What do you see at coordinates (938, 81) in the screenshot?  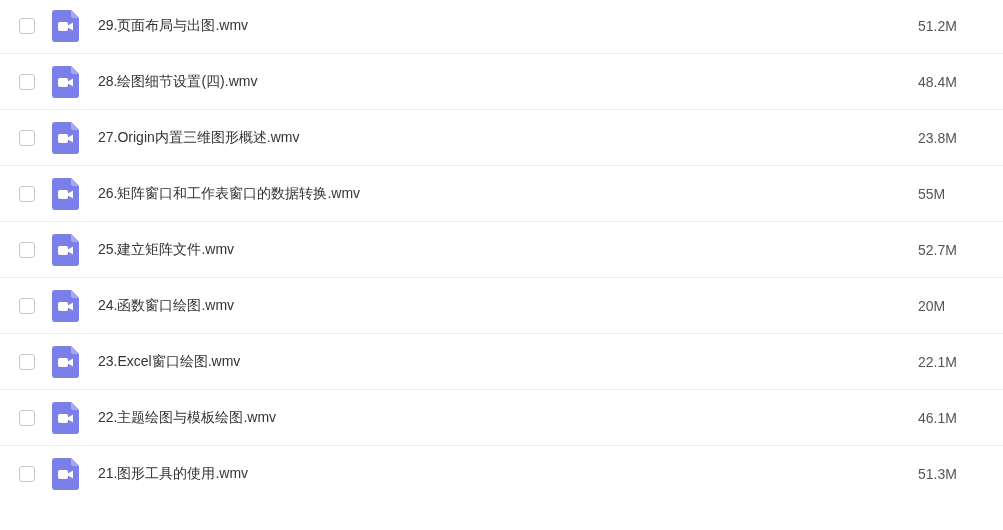 I see `file-size: 48.4M` at bounding box center [938, 81].